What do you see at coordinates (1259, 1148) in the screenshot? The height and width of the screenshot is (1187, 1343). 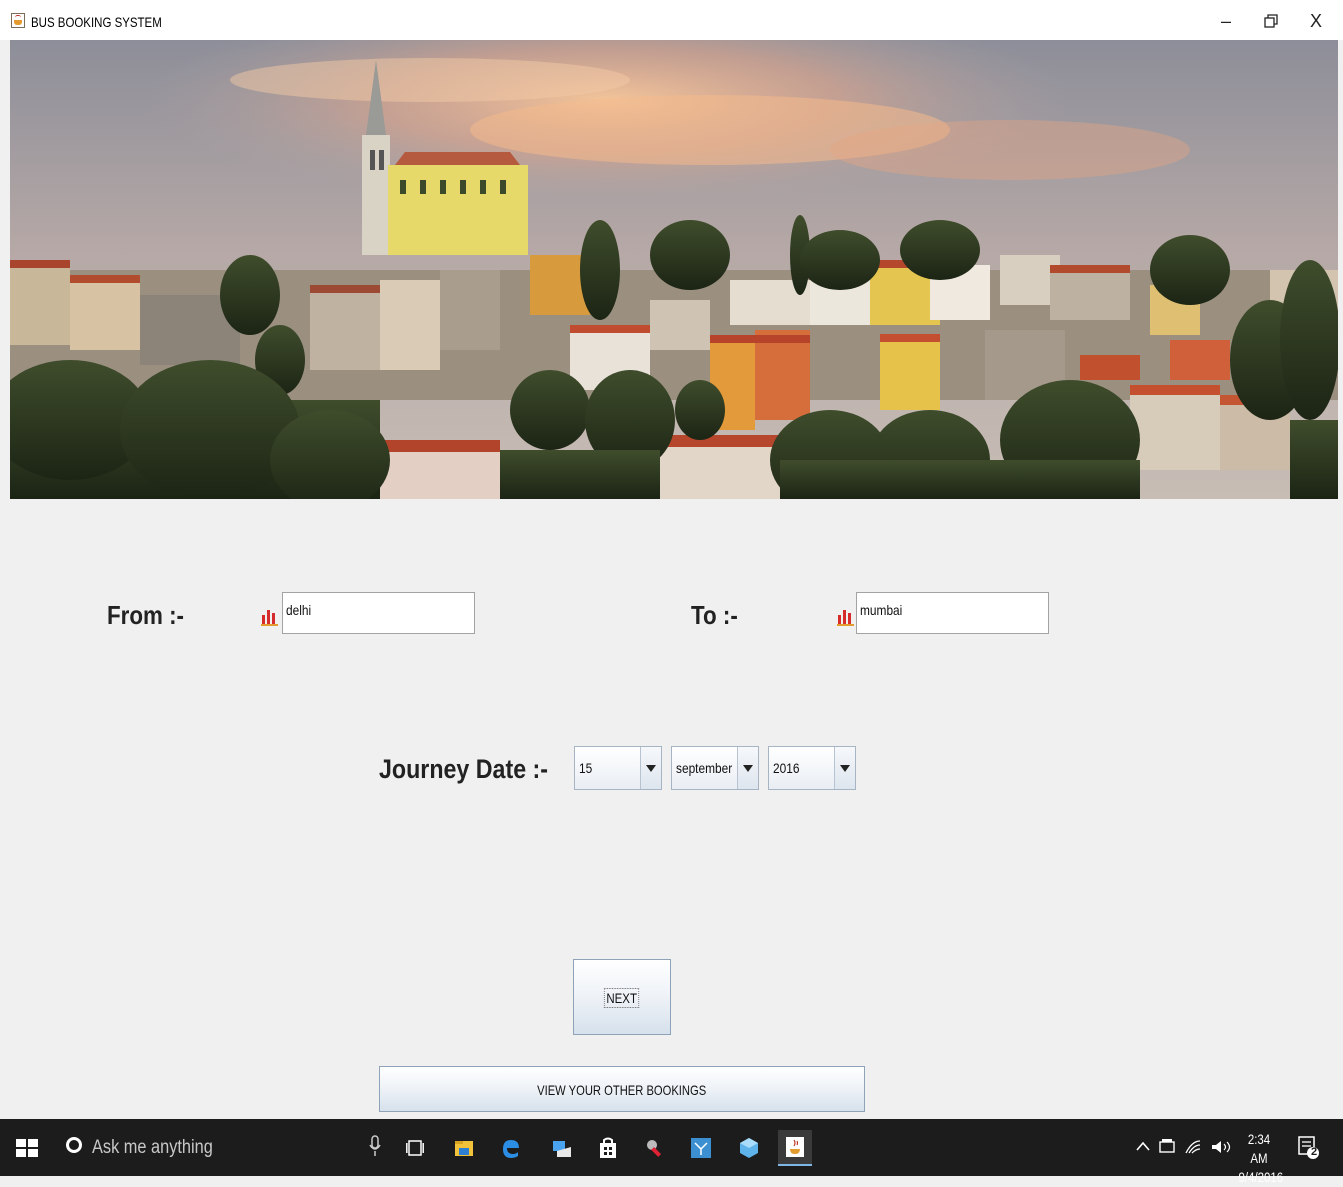 I see `clock-time: 2:34 AM` at bounding box center [1259, 1148].